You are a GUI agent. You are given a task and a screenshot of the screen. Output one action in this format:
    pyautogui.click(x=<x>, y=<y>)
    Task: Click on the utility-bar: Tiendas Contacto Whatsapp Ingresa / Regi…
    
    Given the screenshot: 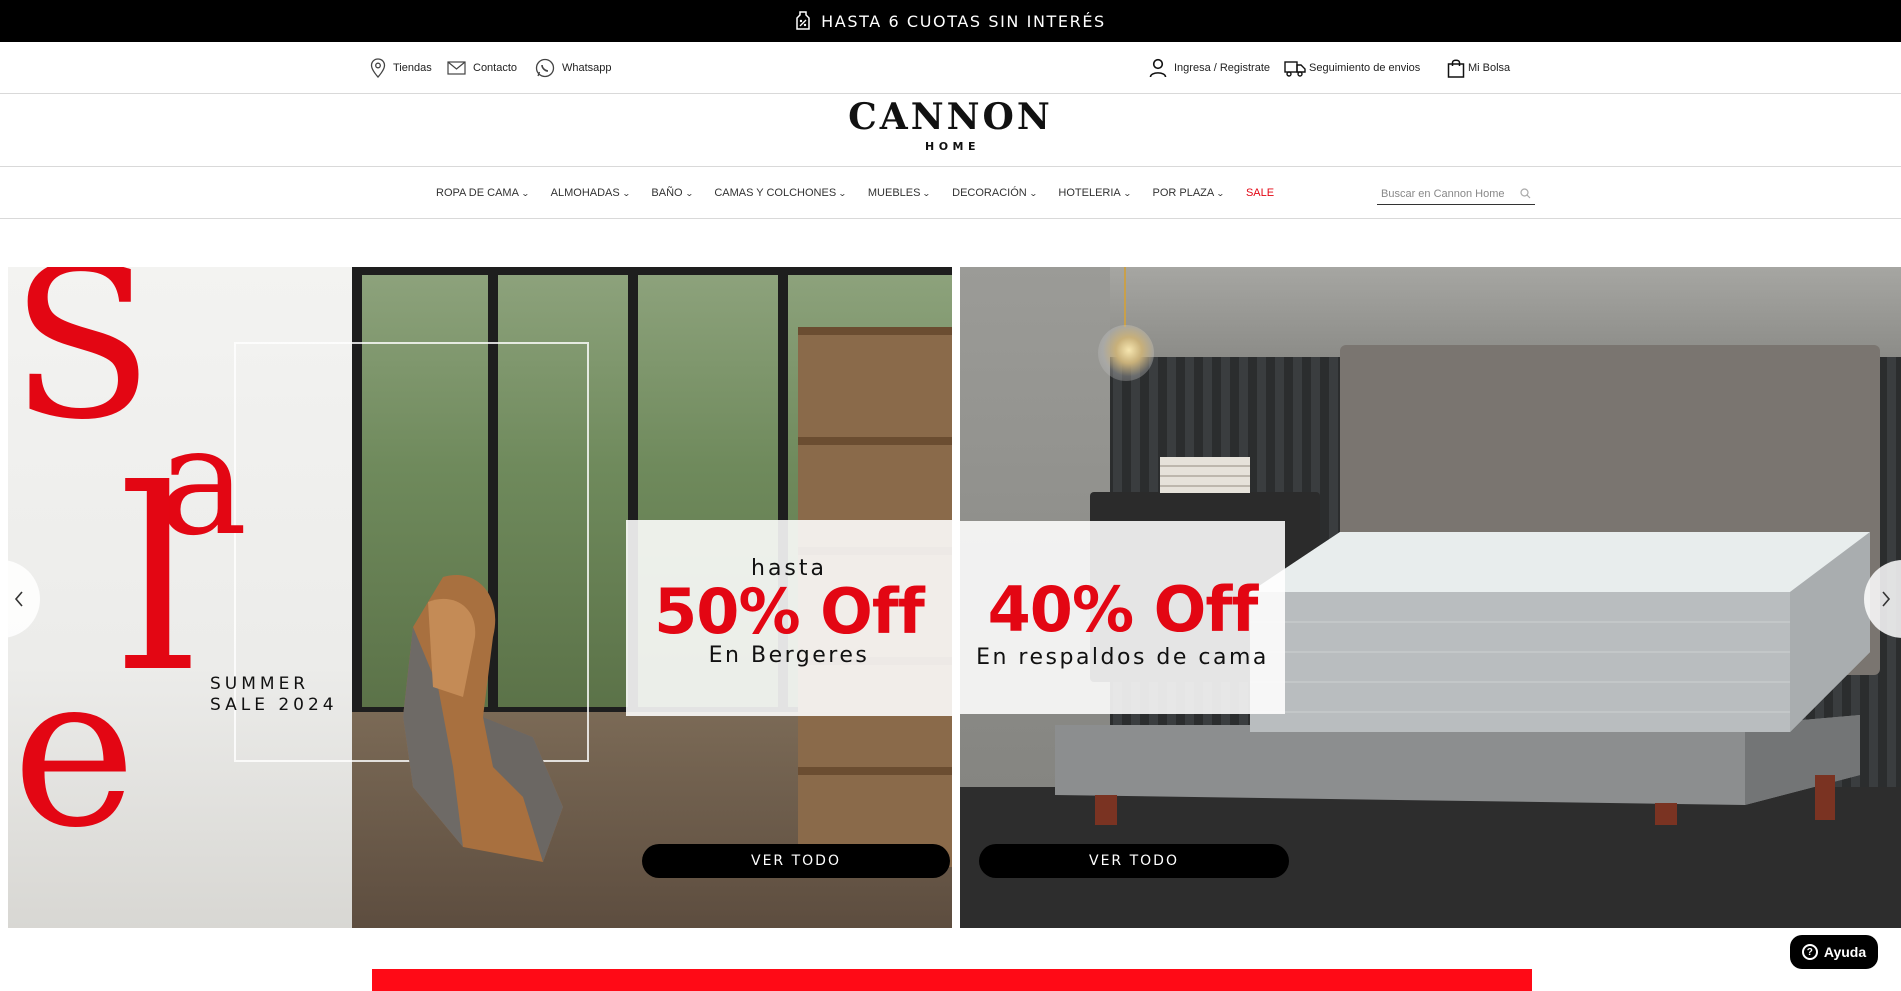 What is the action you would take?
    pyautogui.click(x=950, y=68)
    